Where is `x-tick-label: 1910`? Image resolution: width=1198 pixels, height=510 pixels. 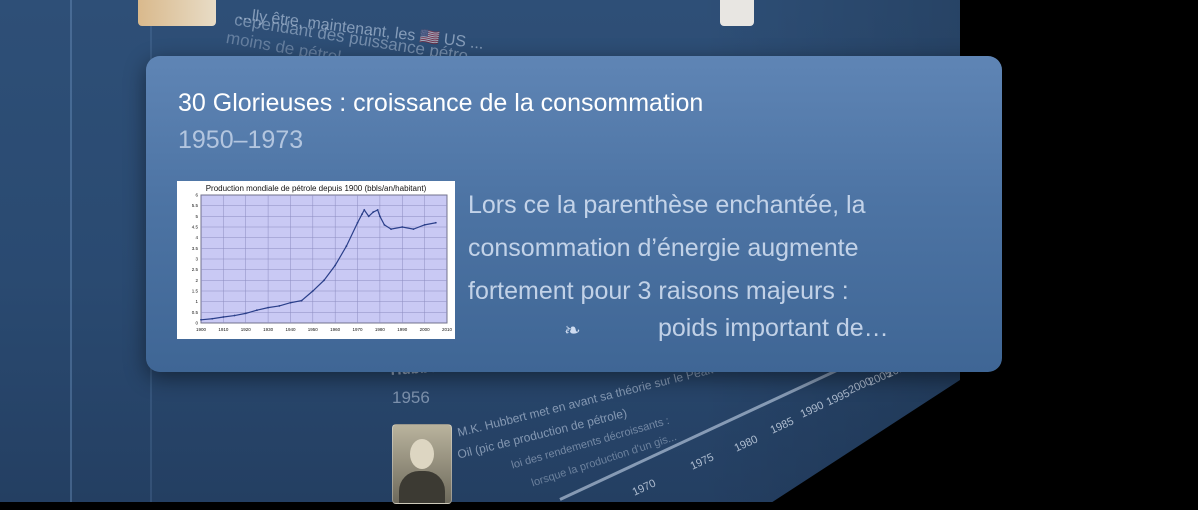 x-tick-label: 1910 is located at coordinates (223, 329).